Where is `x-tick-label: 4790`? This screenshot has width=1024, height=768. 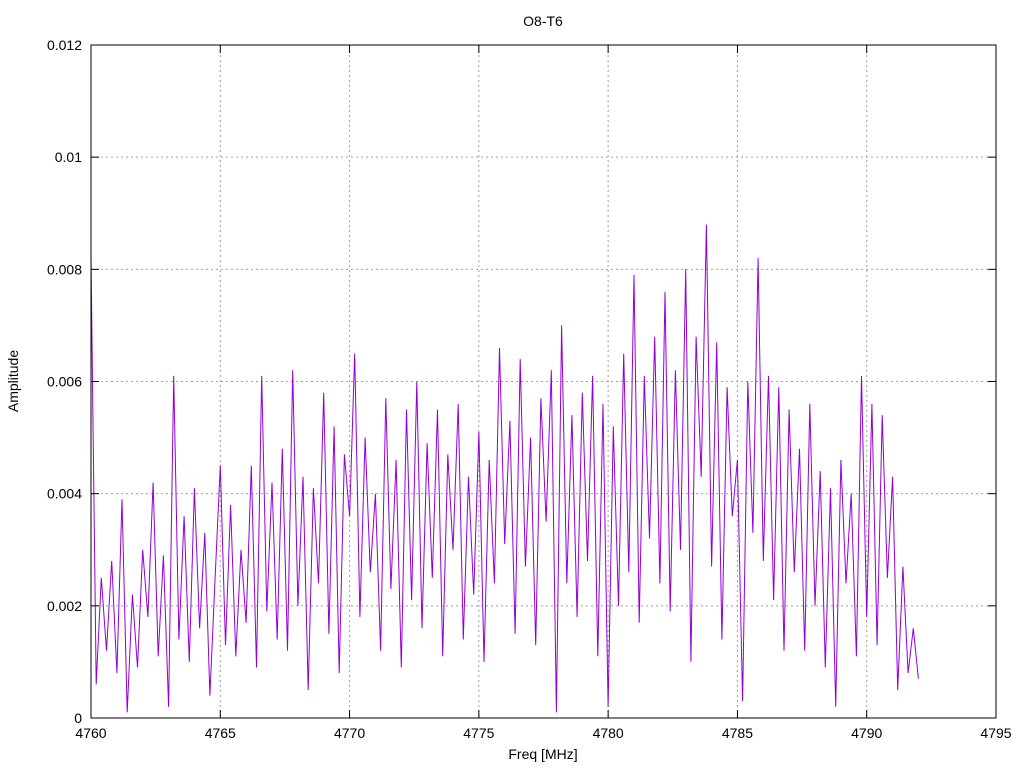 x-tick-label: 4790 is located at coordinates (866, 733).